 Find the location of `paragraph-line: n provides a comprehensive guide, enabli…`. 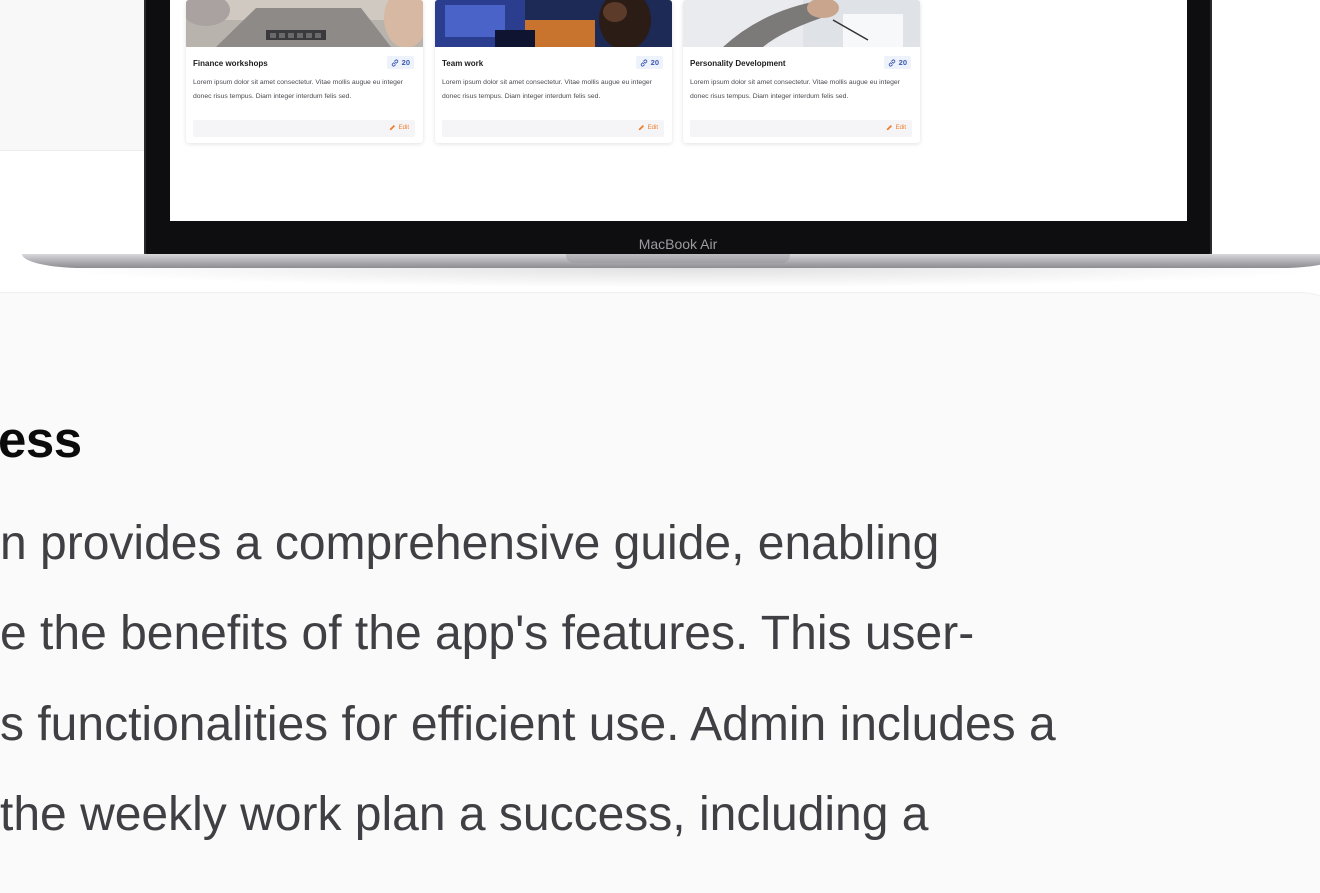

paragraph-line: n provides a comprehensive guide, enabli… is located at coordinates (470, 543).